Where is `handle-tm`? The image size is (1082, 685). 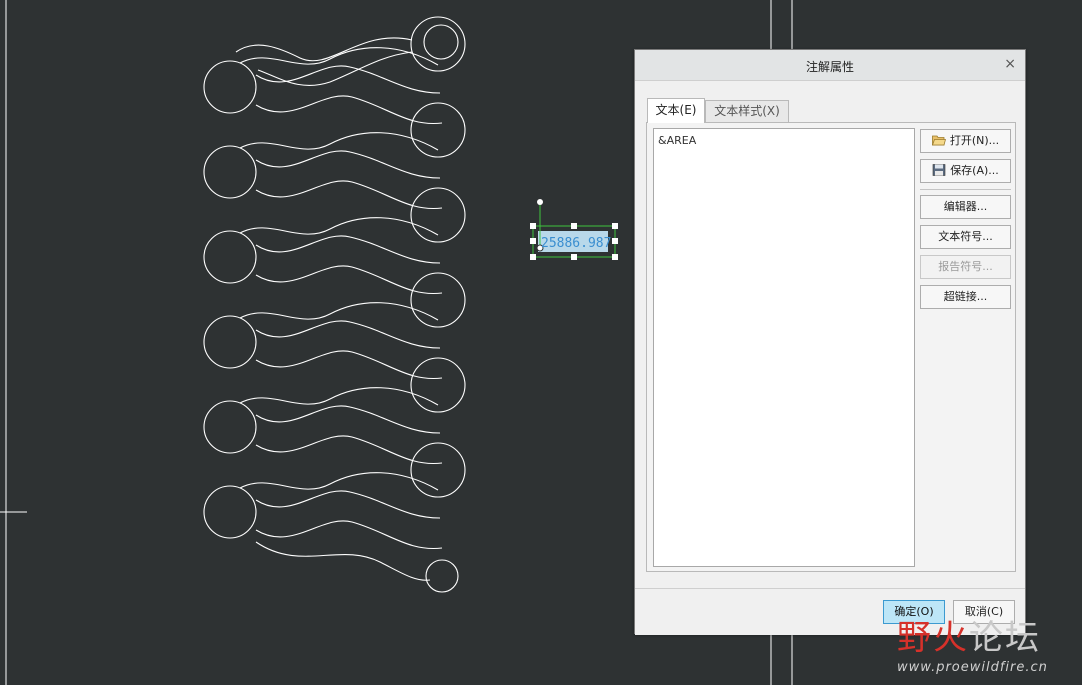 handle-tm is located at coordinates (574, 226).